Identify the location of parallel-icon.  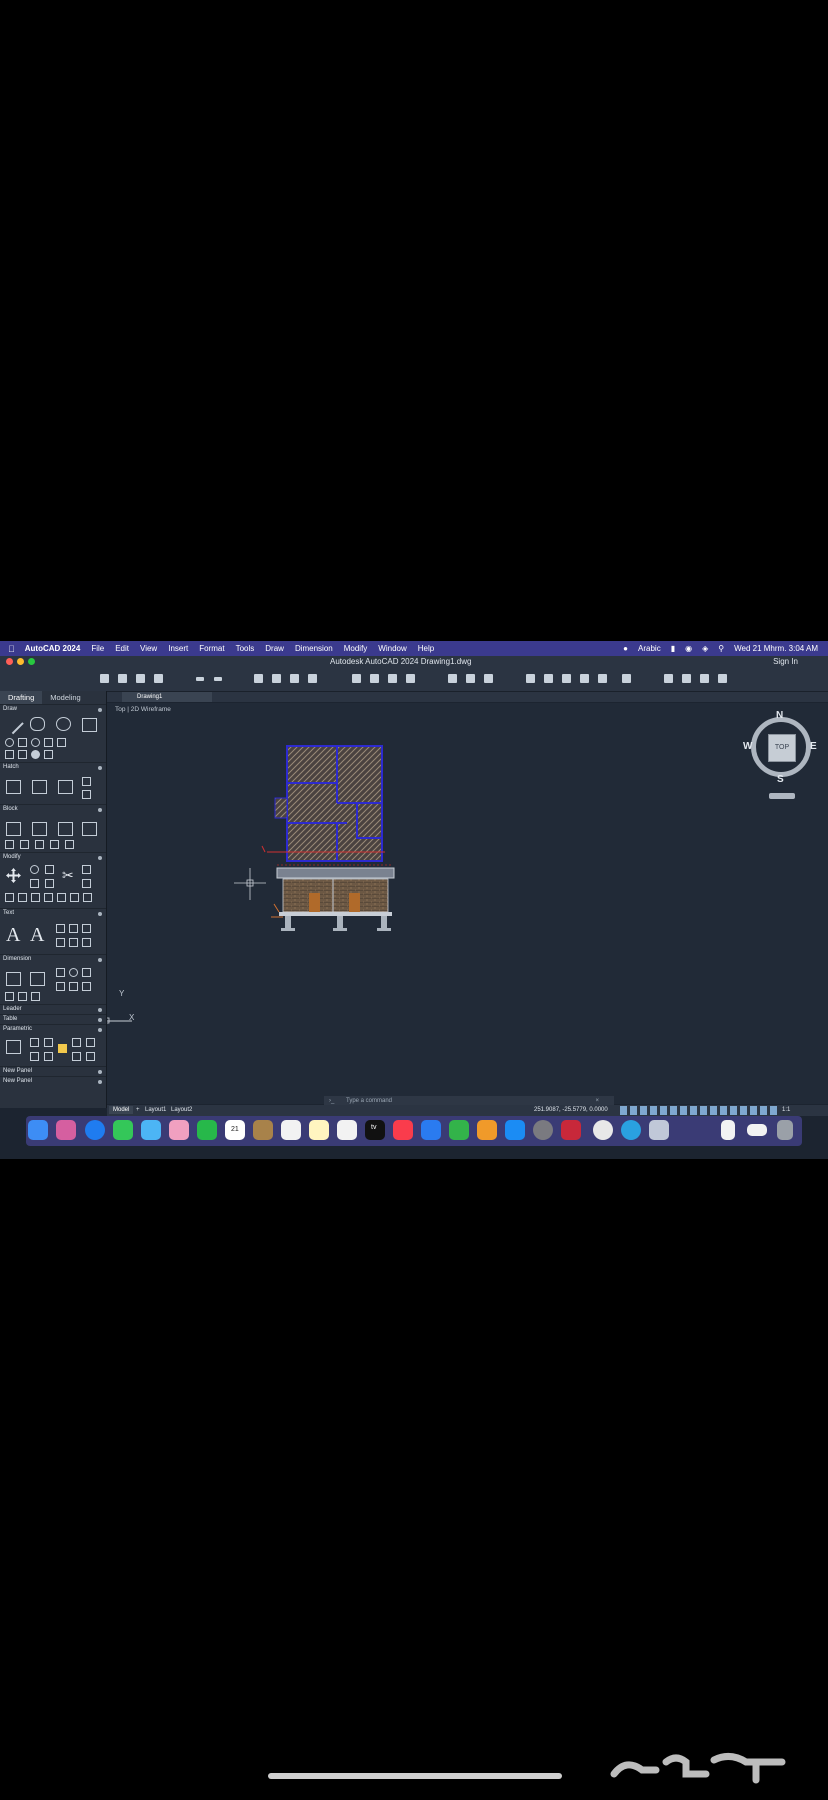
(76, 1042).